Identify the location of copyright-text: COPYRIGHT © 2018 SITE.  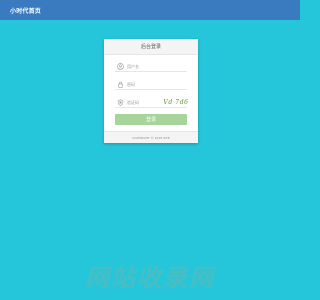
(151, 137).